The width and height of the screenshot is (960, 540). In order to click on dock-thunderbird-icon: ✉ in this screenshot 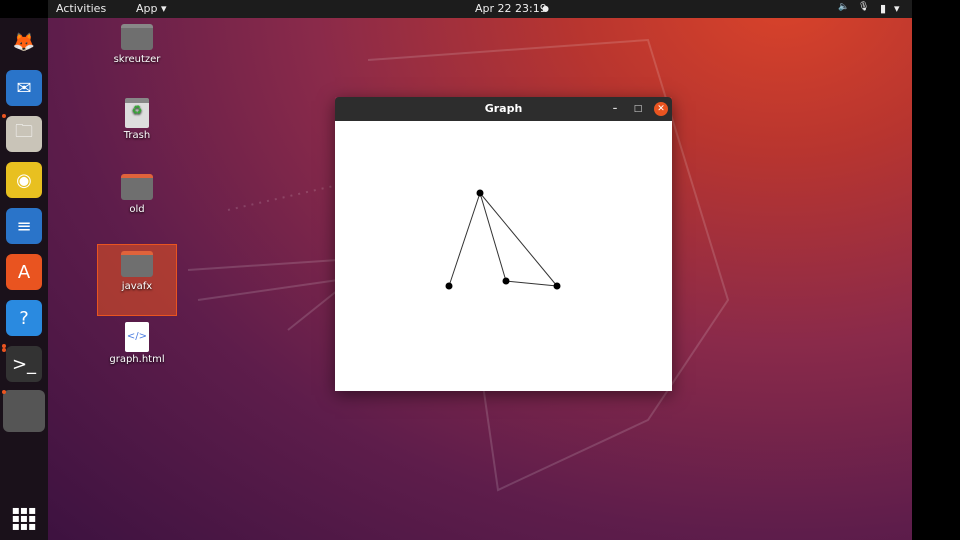, I will do `click(24, 88)`.